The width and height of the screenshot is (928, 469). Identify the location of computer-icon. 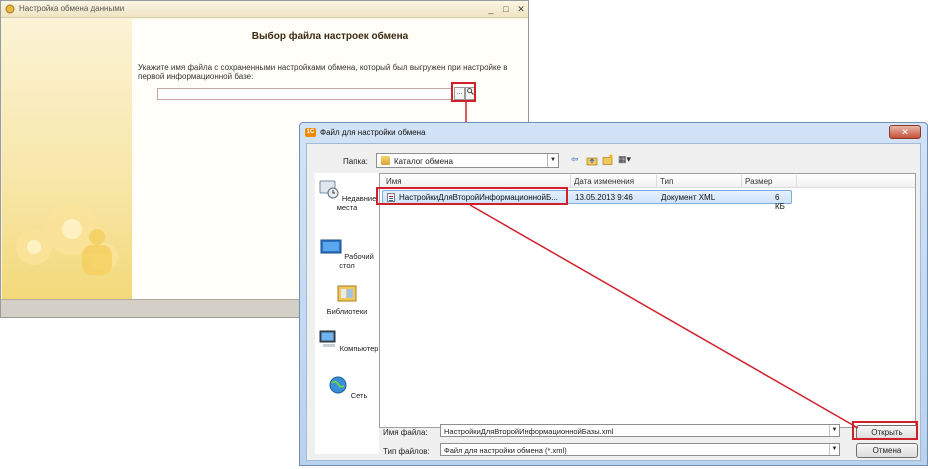
(327, 338).